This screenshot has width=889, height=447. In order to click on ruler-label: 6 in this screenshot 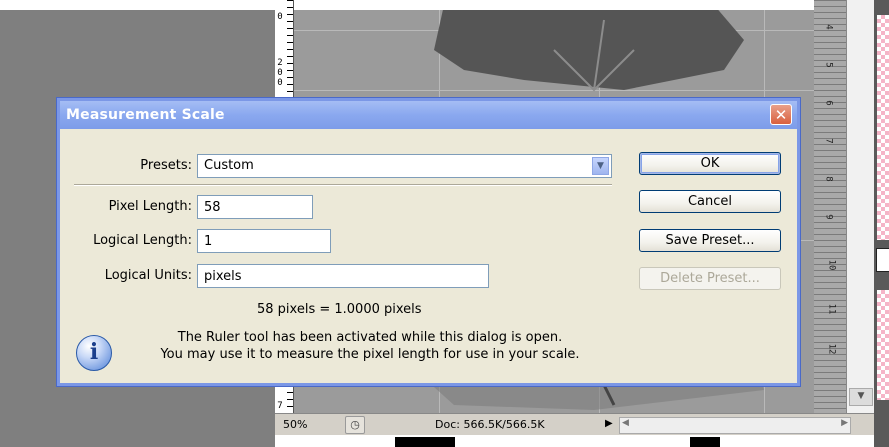, I will do `click(828, 103)`.